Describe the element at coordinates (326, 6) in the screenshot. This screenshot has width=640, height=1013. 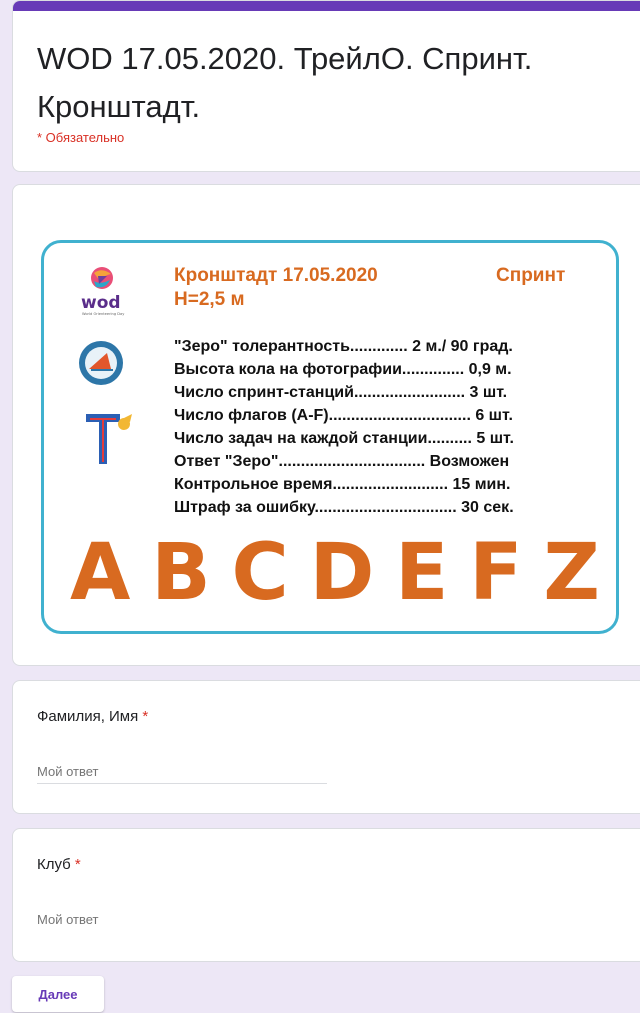
I see `theme-top-bar` at that location.